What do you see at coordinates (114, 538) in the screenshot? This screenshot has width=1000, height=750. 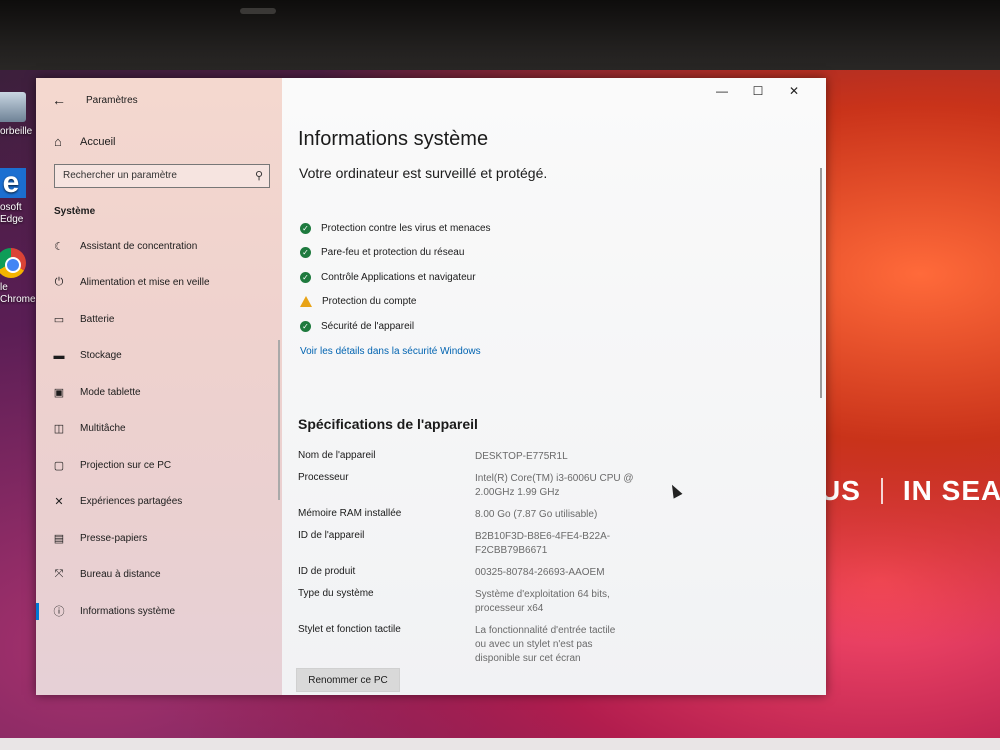 I see `sidebar-item-label: Presse-papiers` at bounding box center [114, 538].